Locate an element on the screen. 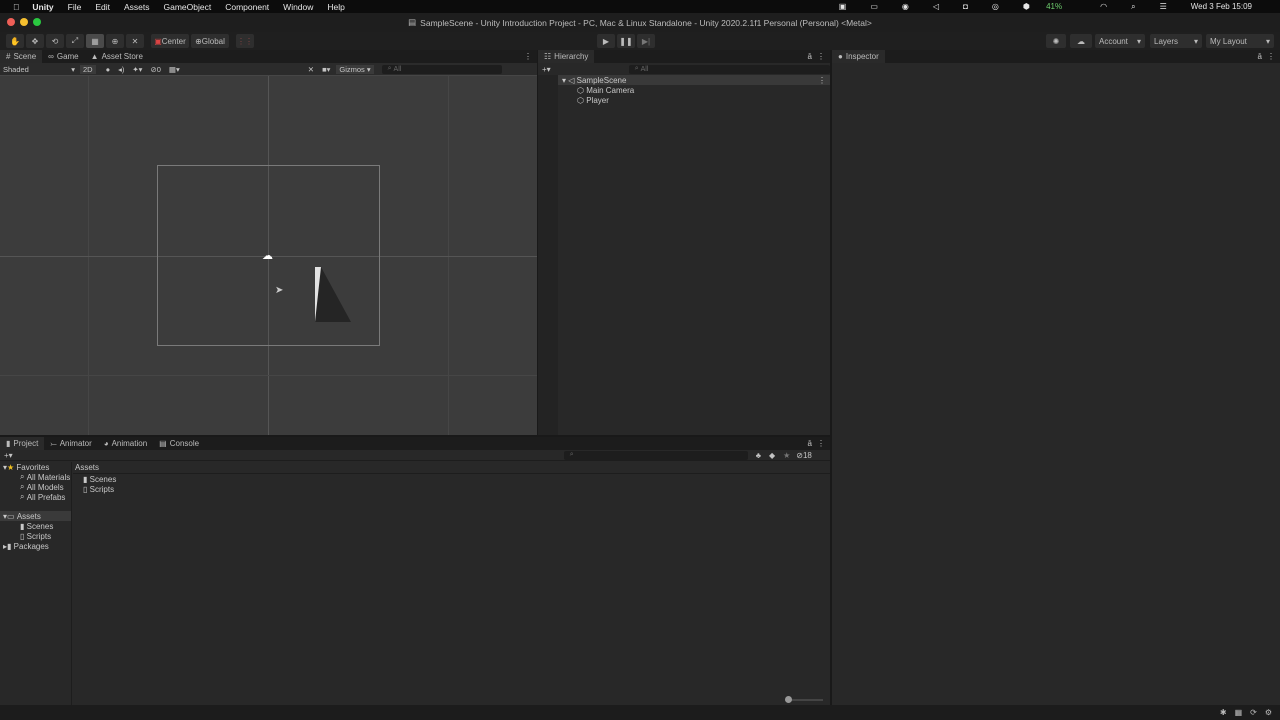 This screenshot has height=720, width=1280. hidden-objects-toggle: ⊘0 is located at coordinates (155, 69).